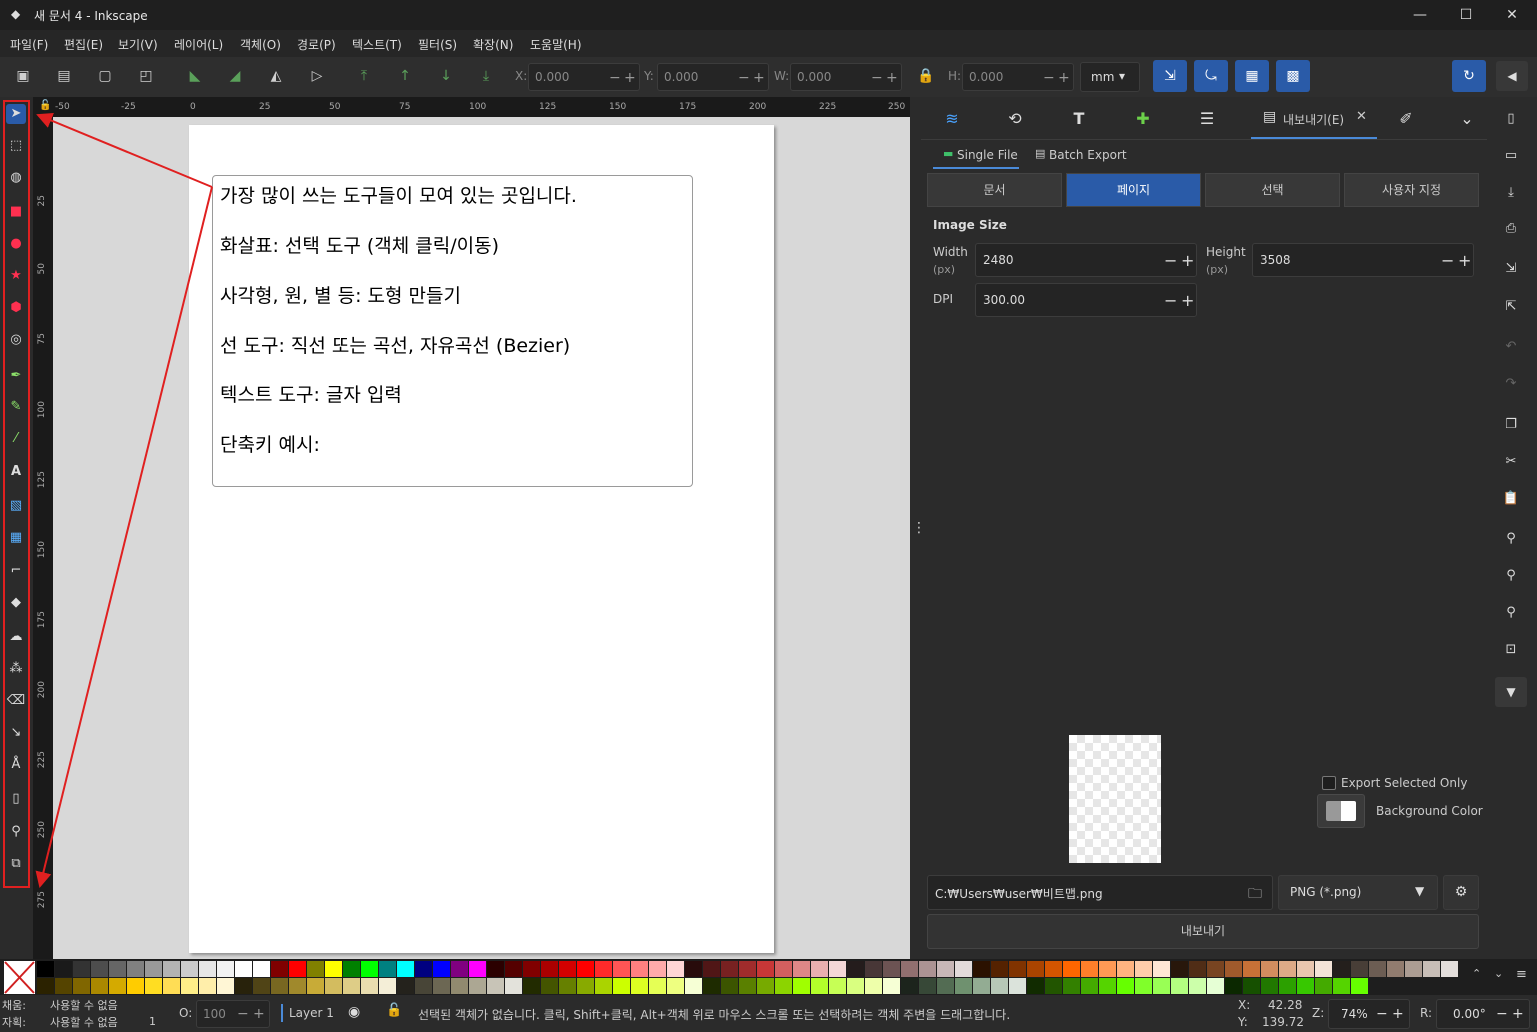 The image size is (1537, 1032). Describe the element at coordinates (1314, 118) in the screenshot. I see `tab-export: ▤ 내보내기(E) ✕` at that location.